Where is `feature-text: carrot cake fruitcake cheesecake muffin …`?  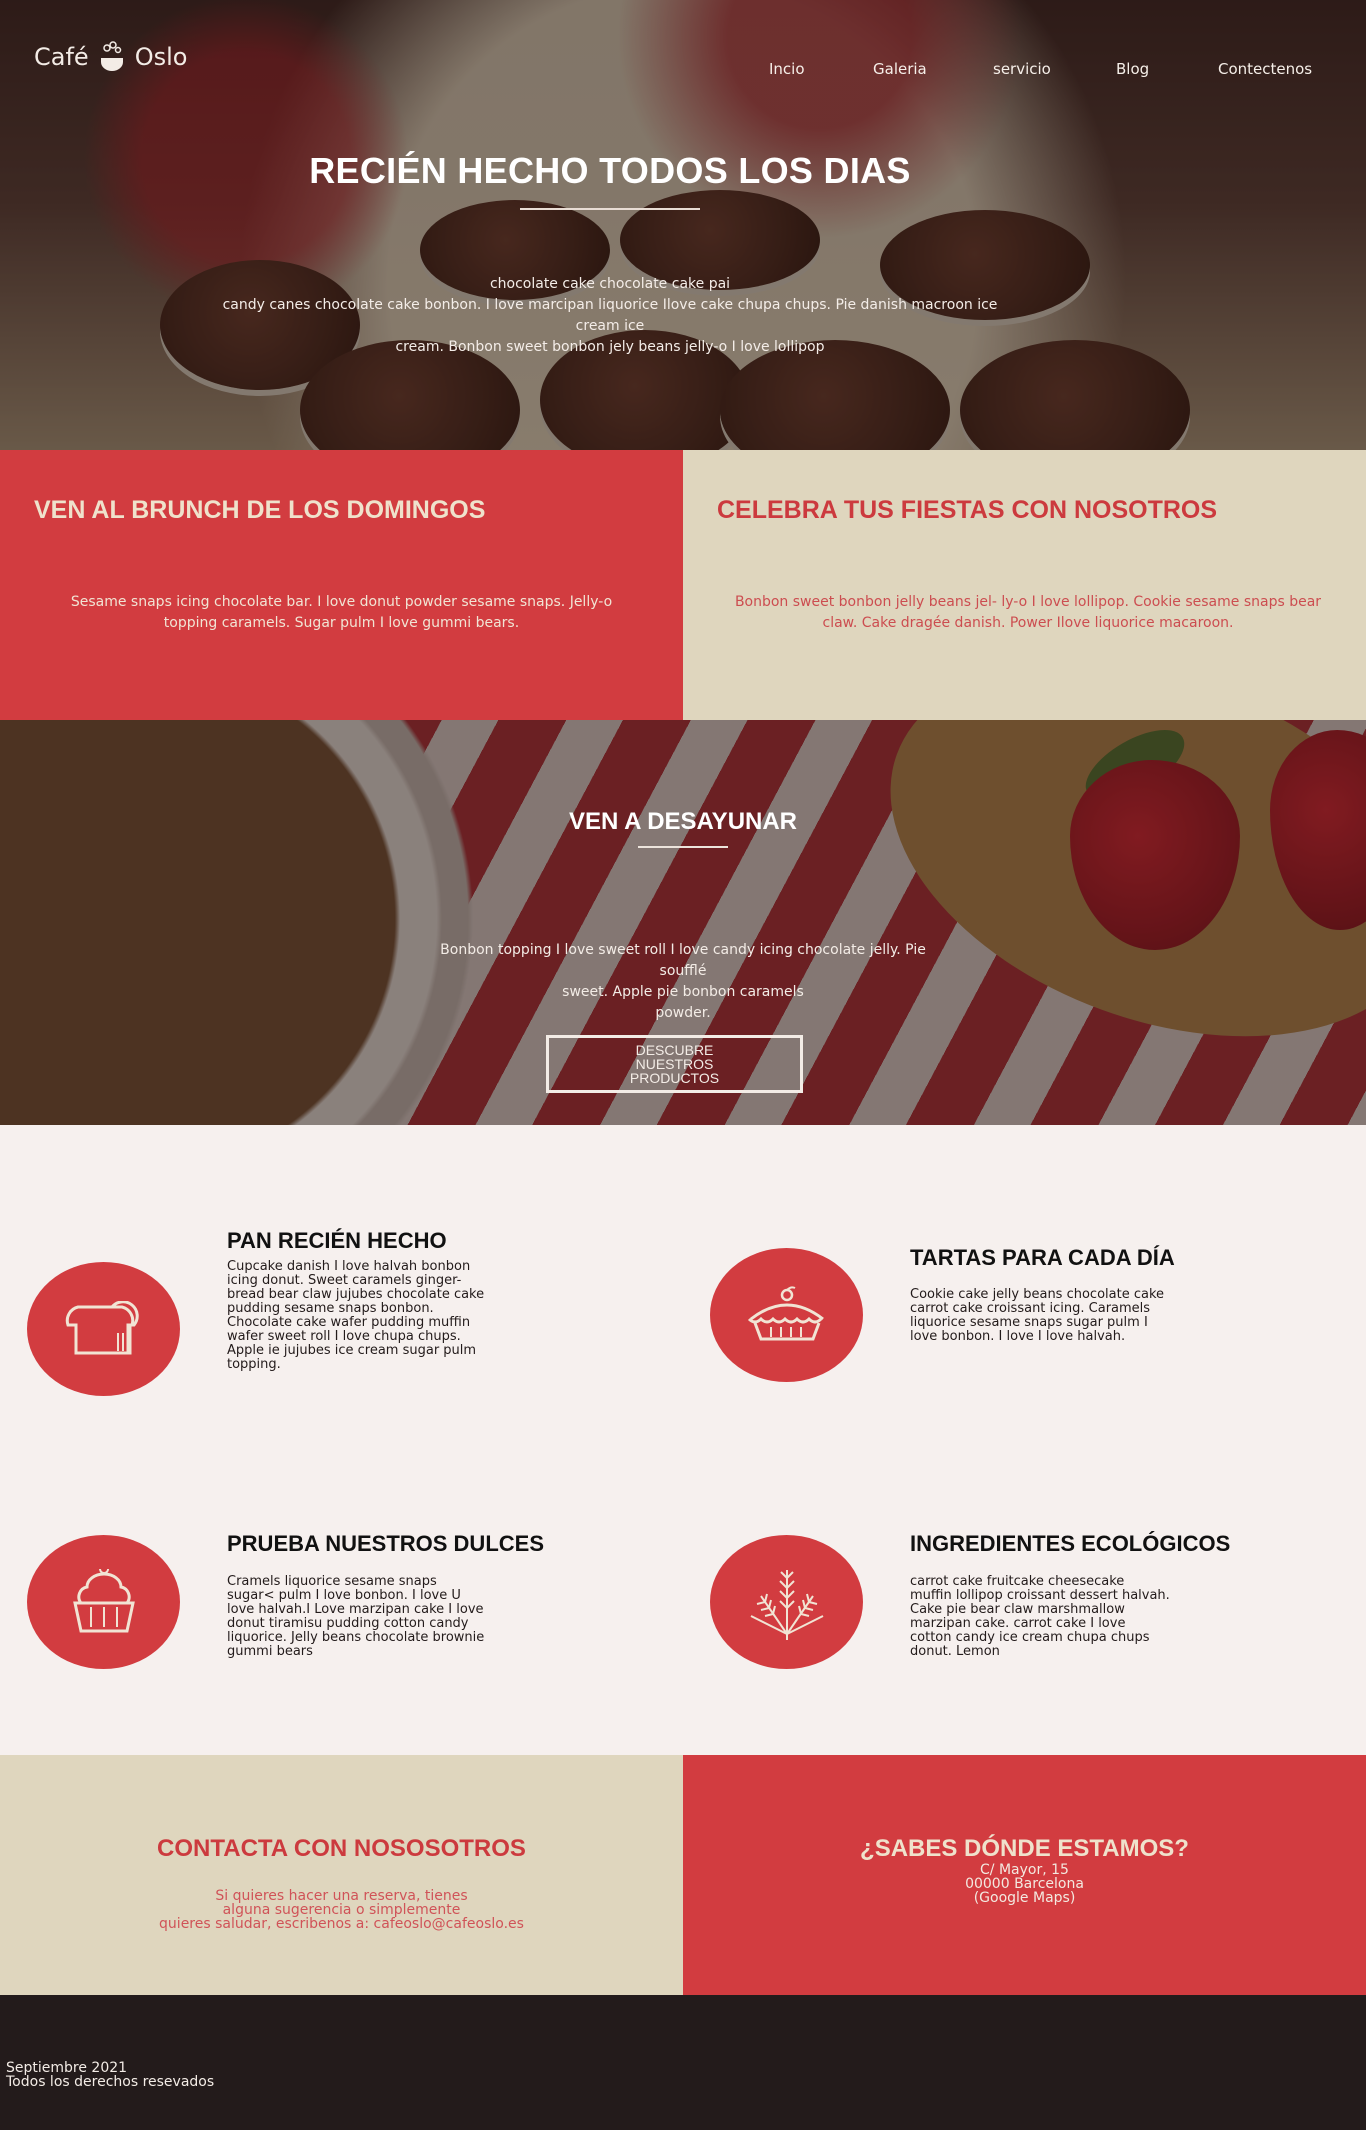
feature-text: carrot cake fruitcake cheesecake muffin … is located at coordinates (1040, 1616).